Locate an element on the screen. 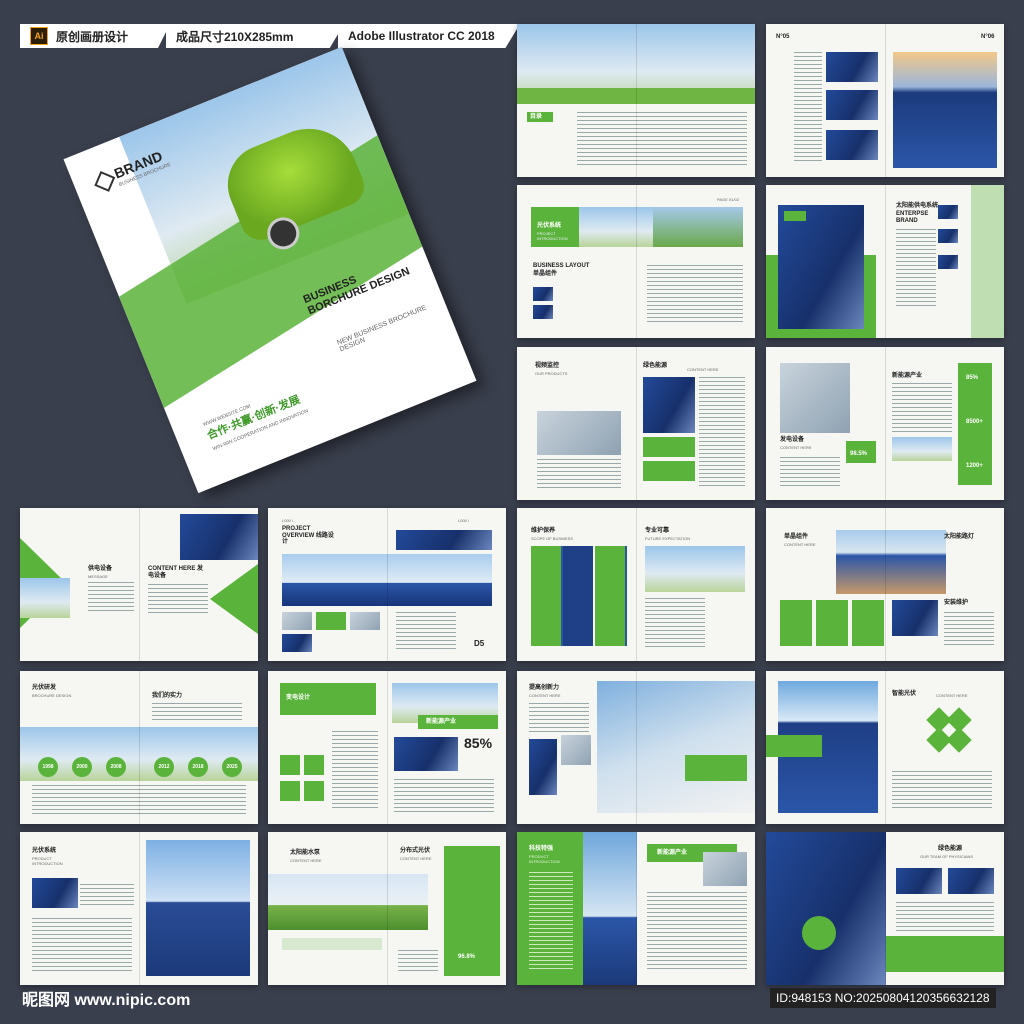  spread-16-title: 太阳能水泵 is located at coordinates (305, 853).